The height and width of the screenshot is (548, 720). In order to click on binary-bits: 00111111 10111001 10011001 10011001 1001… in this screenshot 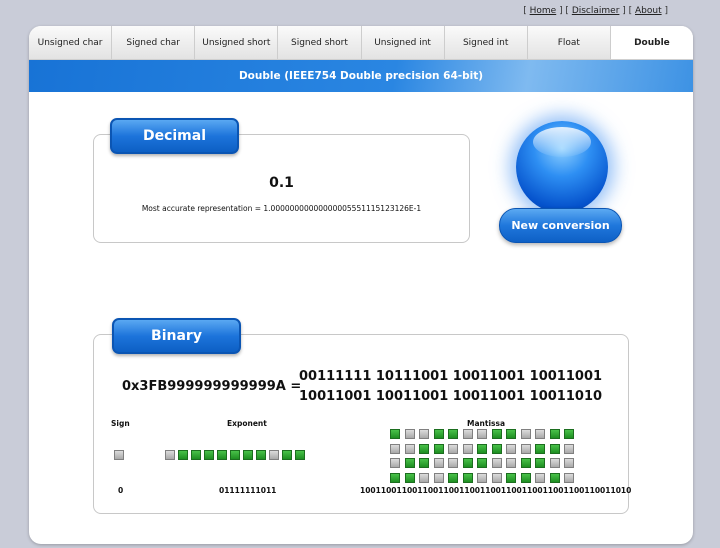, I will do `click(450, 387)`.